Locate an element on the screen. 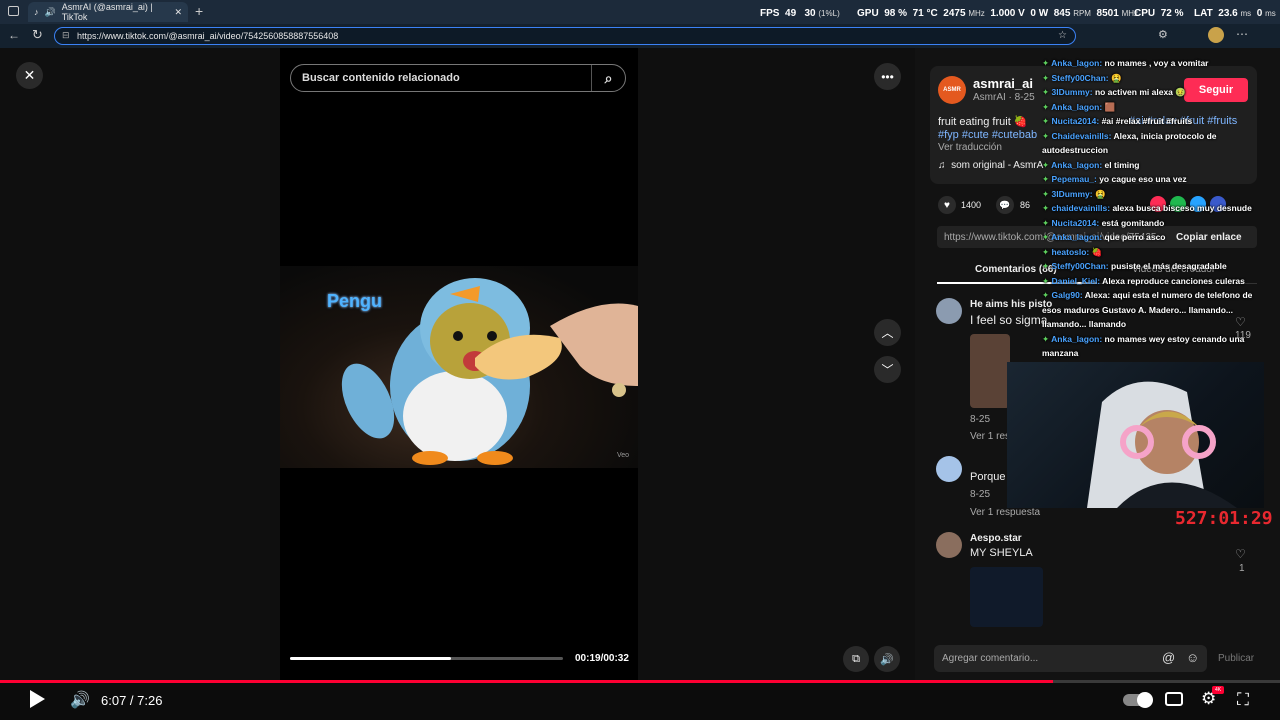 The image size is (1280, 720). chat-message: ✦ Pepemau_: yo cague eso una vez is located at coordinates (1155, 179).